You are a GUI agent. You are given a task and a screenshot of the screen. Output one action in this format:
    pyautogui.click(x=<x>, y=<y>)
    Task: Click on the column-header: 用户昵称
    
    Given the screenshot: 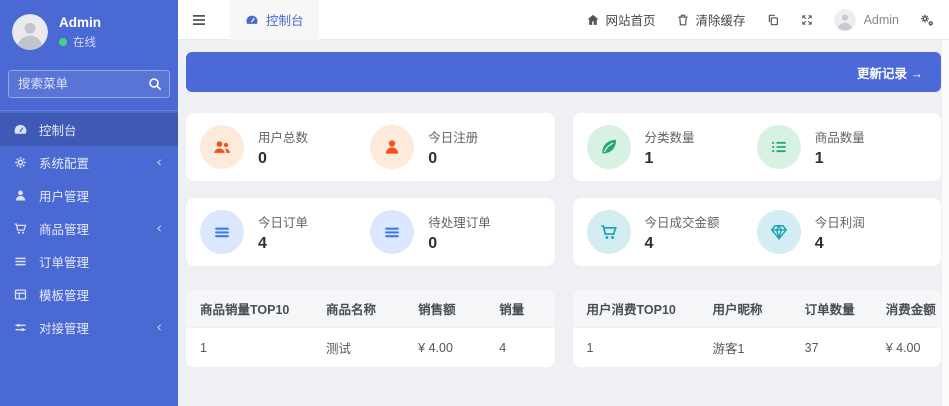 What is the action you would take?
    pyautogui.click(x=758, y=309)
    